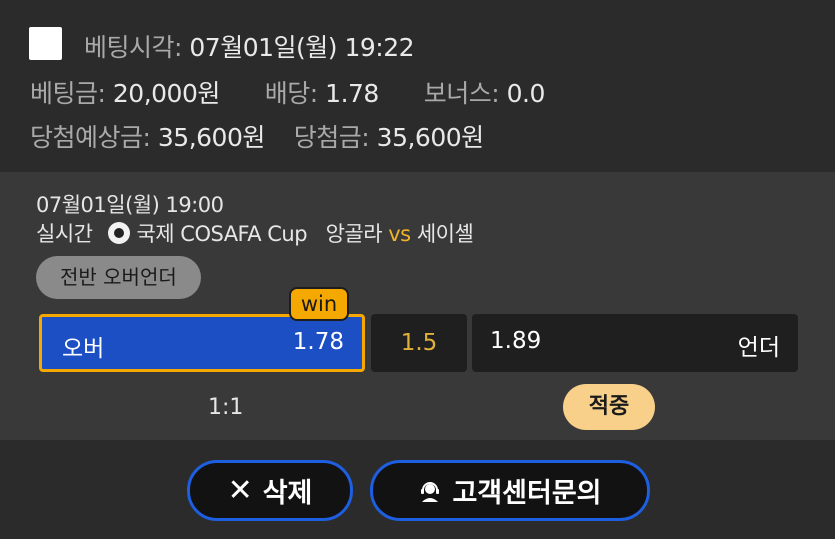 The width and height of the screenshot is (835, 539). Describe the element at coordinates (287, 493) in the screenshot. I see `delete-label: 삭제` at that location.